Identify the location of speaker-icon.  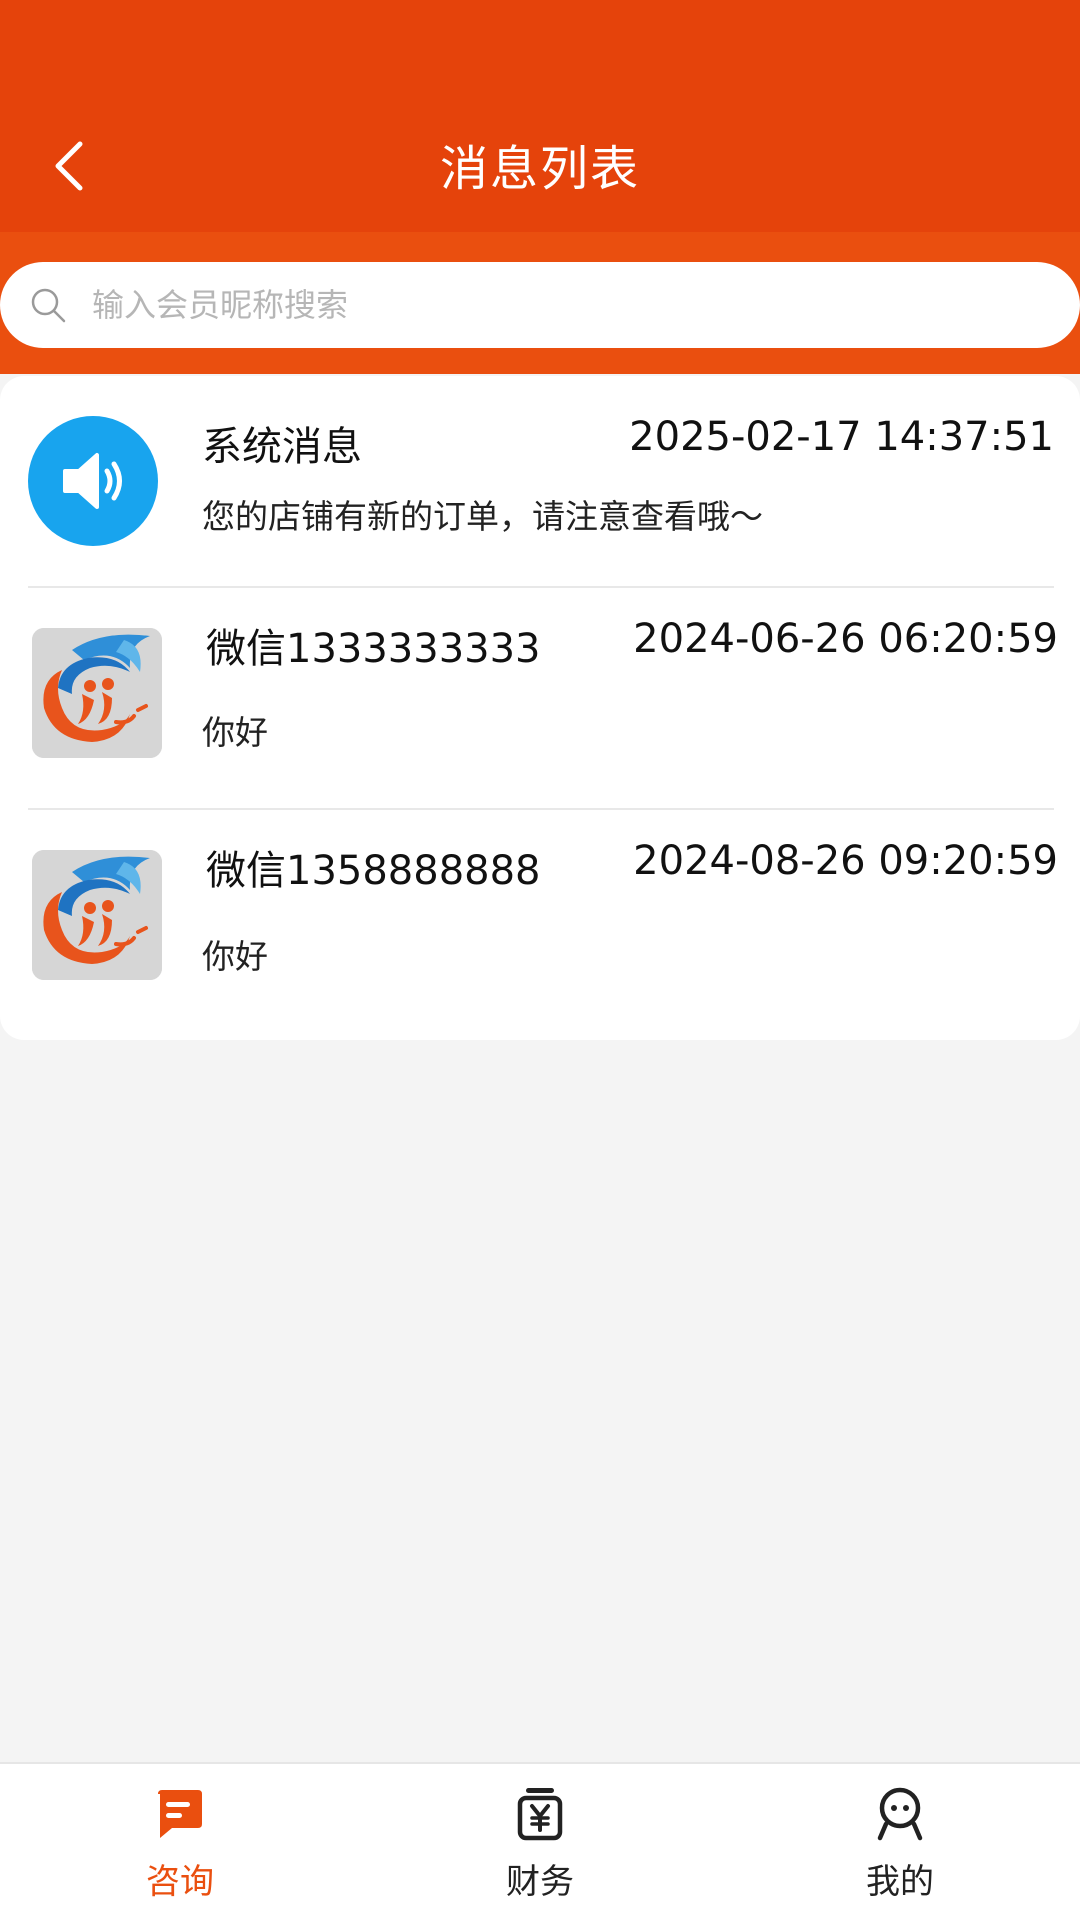
(92, 481).